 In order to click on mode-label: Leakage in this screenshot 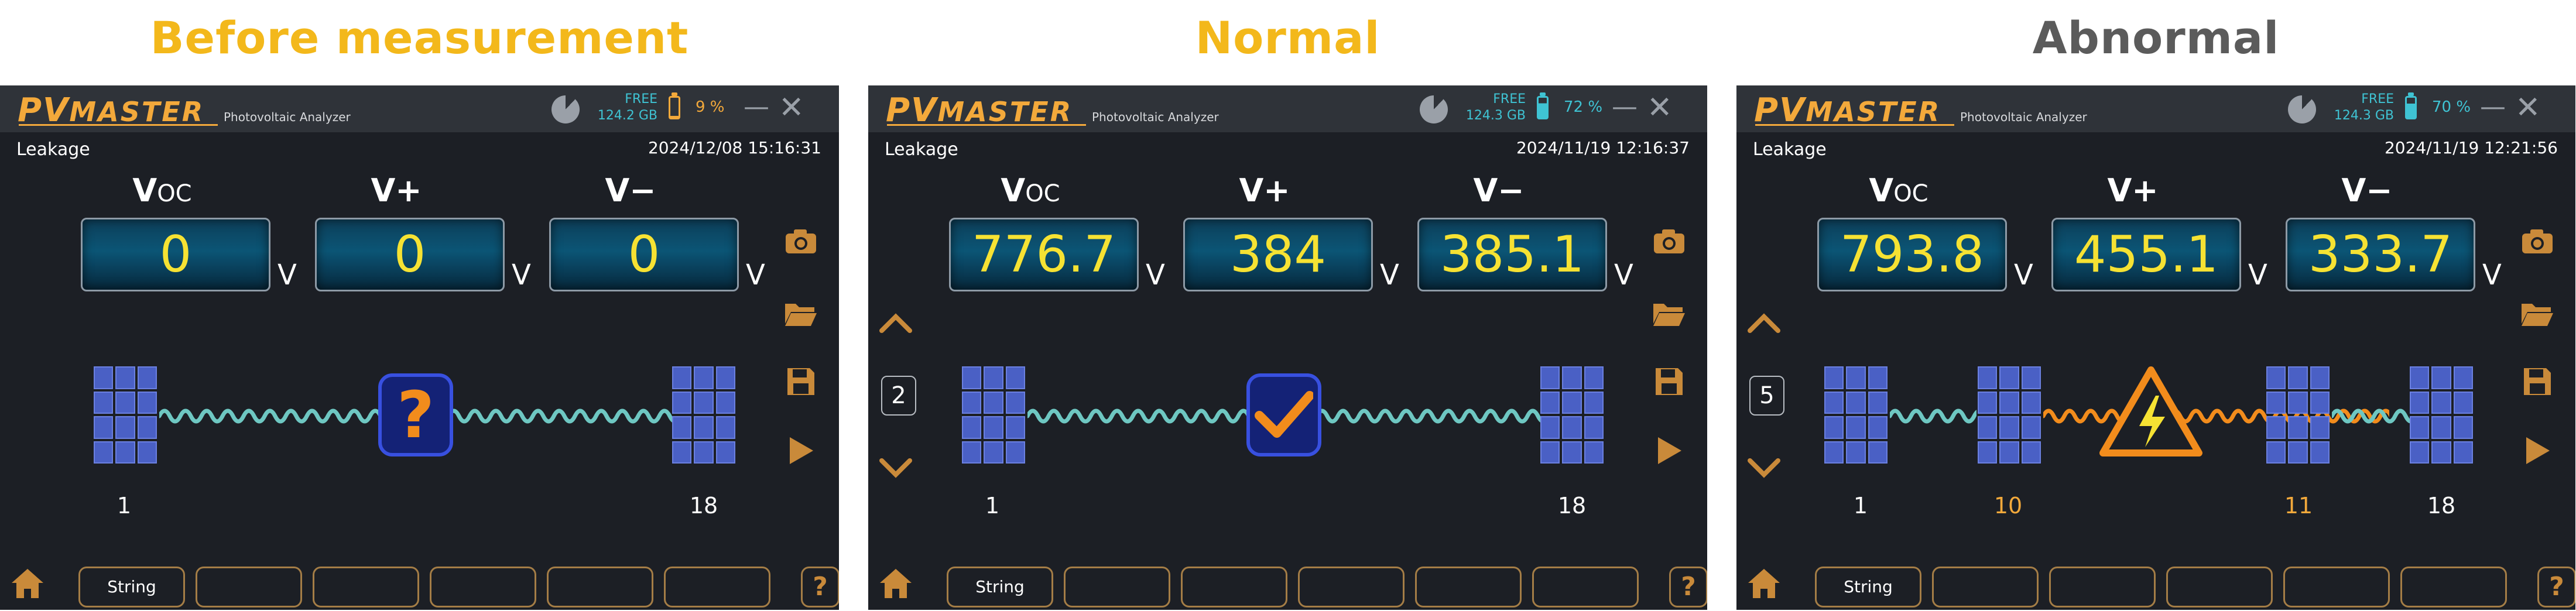, I will do `click(921, 150)`.